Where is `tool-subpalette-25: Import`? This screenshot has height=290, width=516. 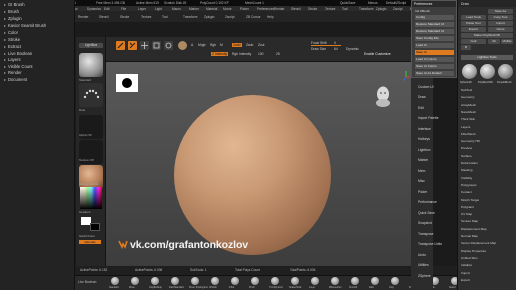 tool-subpalette-25: Import is located at coordinates (465, 273).